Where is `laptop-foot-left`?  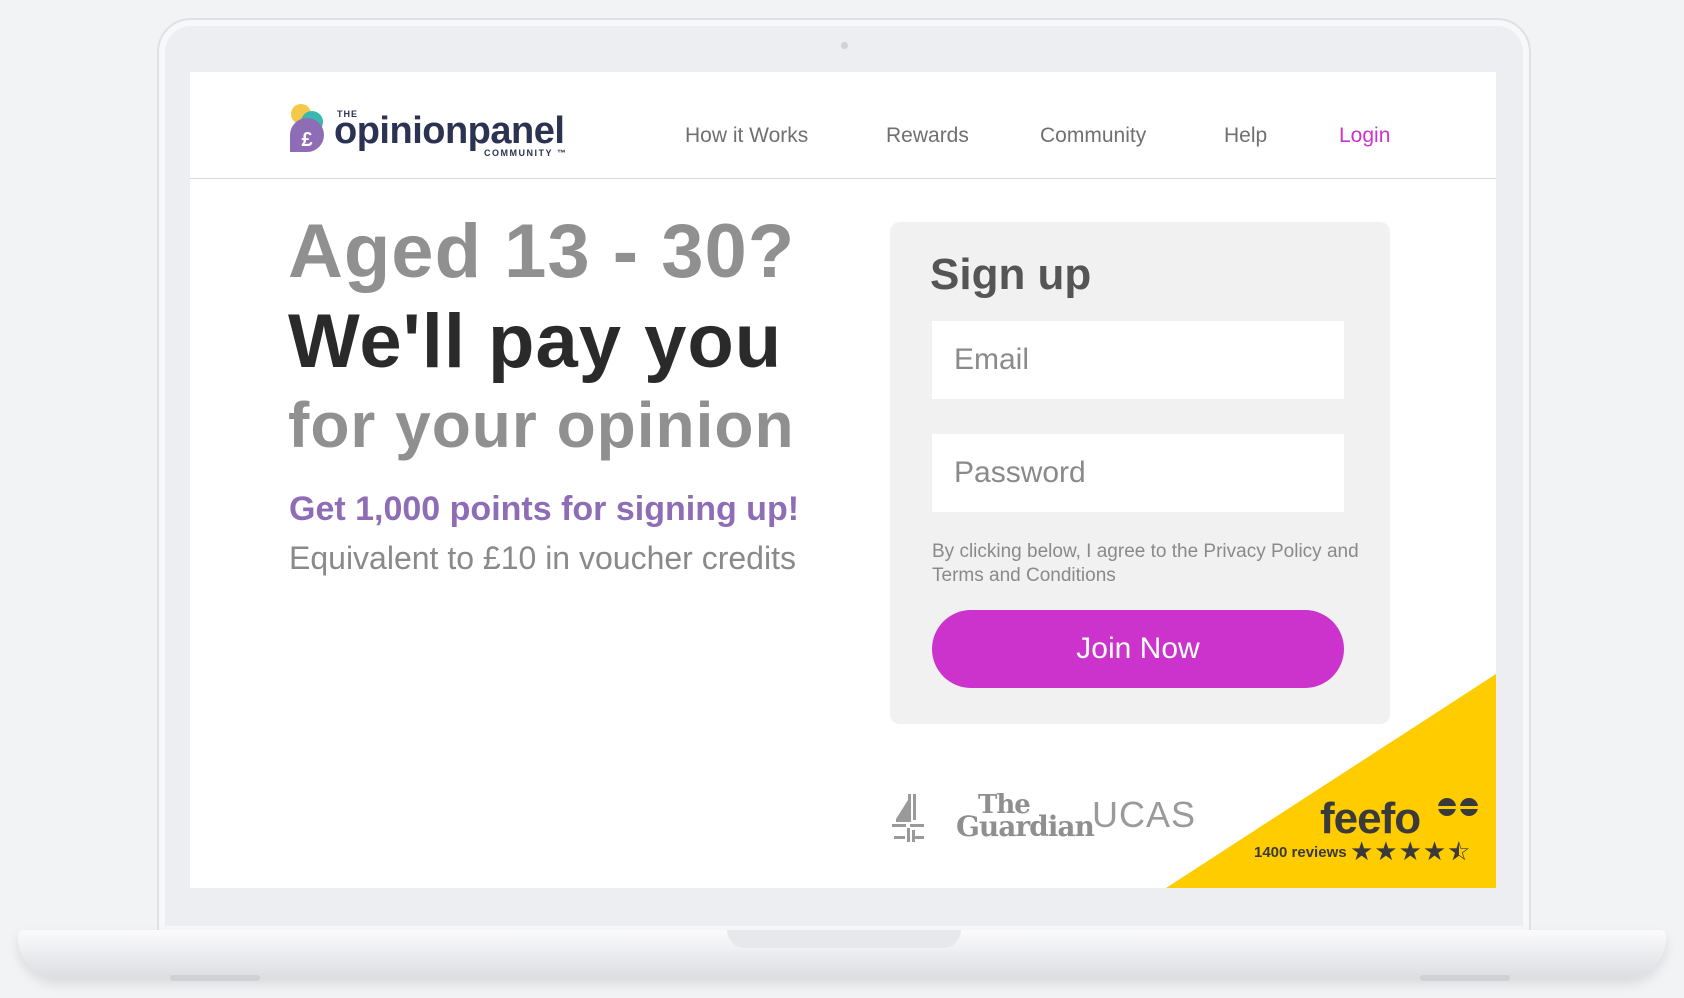
laptop-foot-left is located at coordinates (215, 978).